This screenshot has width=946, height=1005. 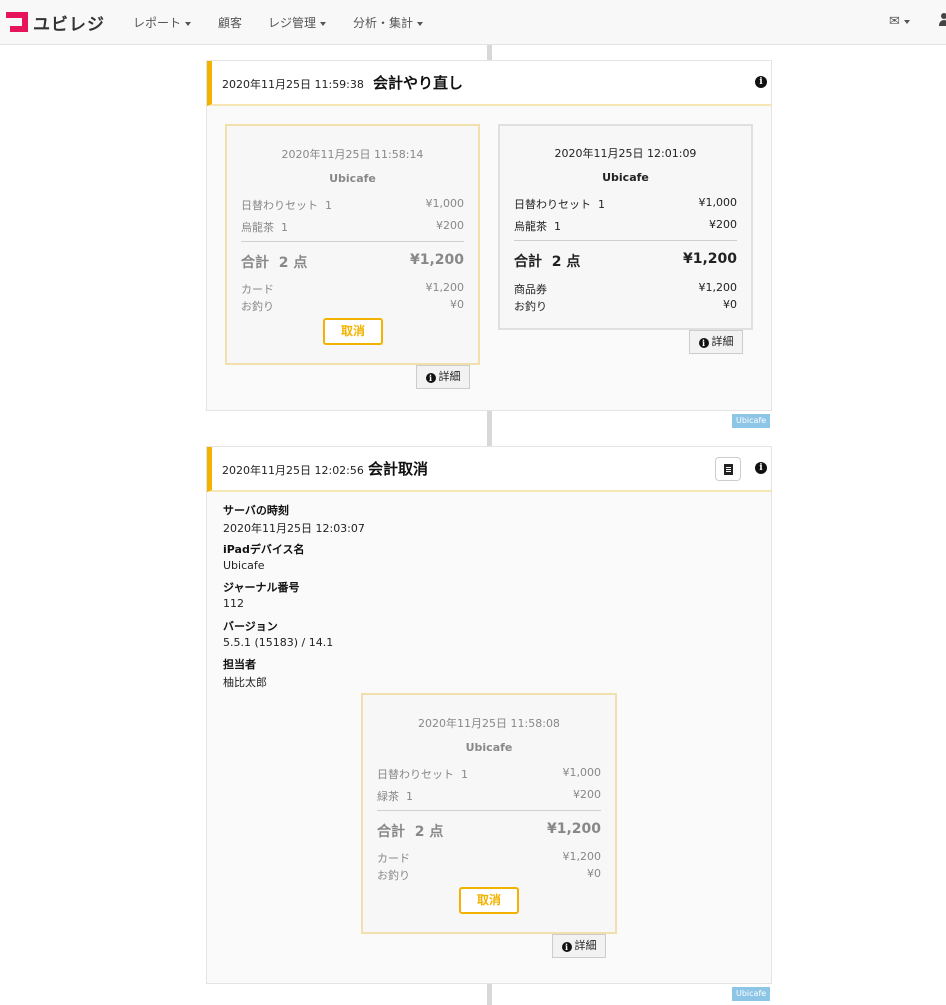 I want to click on meta-value: 柚比太郎, so click(x=245, y=682).